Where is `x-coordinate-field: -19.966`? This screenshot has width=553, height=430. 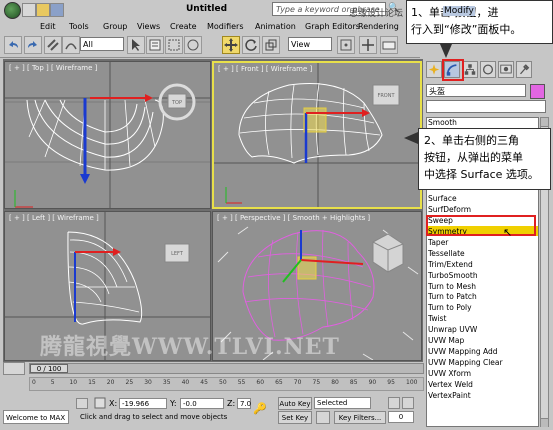
x-coordinate-field: -19.966 is located at coordinates (143, 403).